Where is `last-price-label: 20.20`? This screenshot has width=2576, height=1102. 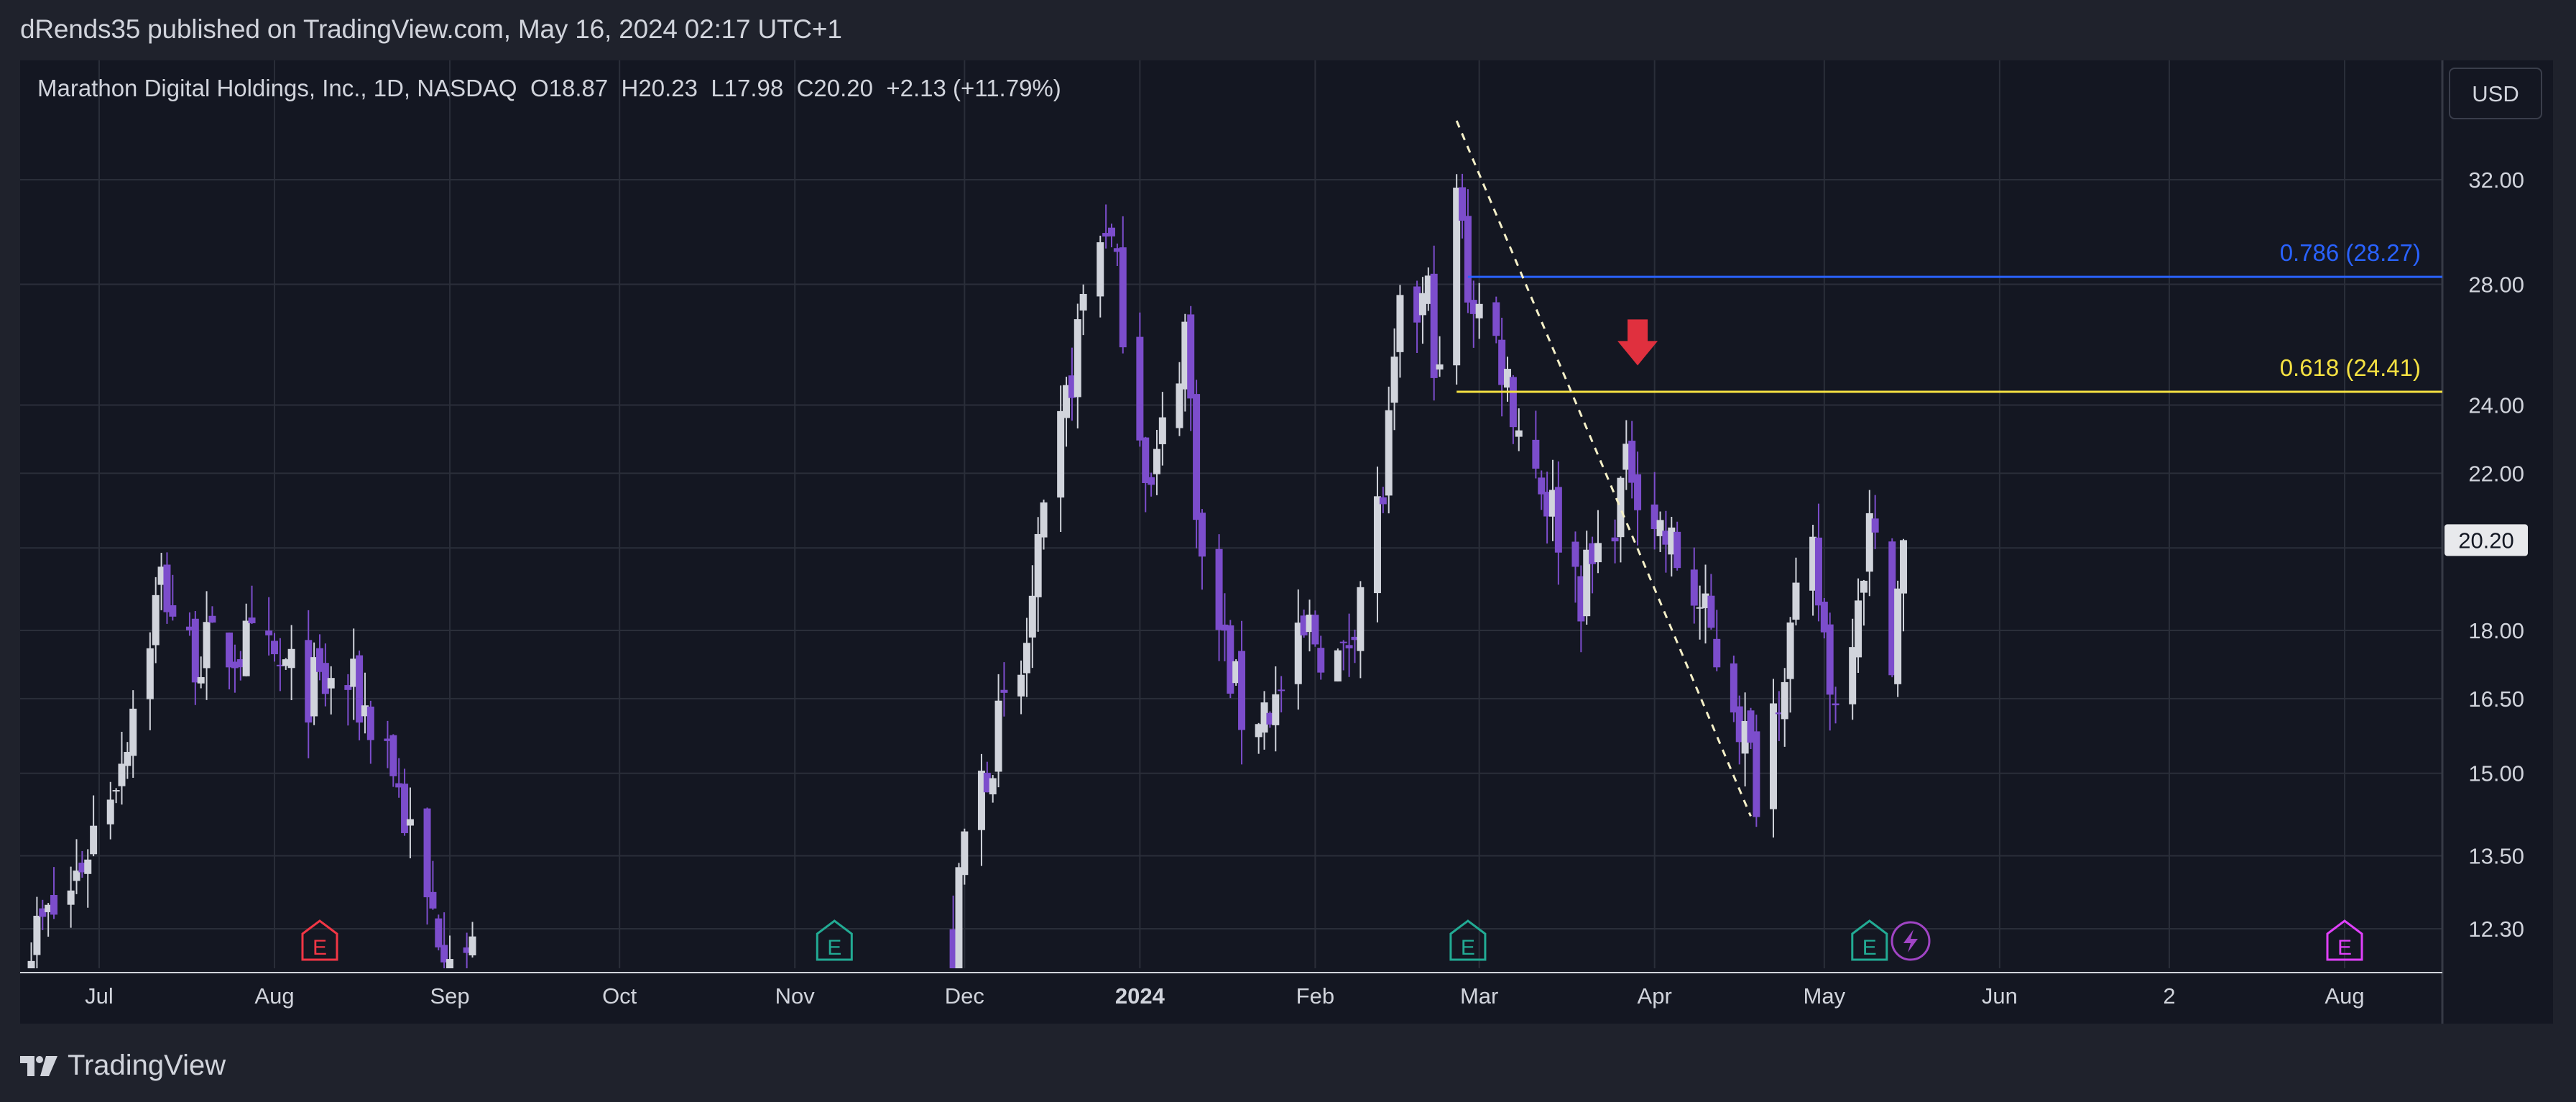
last-price-label: 20.20 is located at coordinates (2486, 540).